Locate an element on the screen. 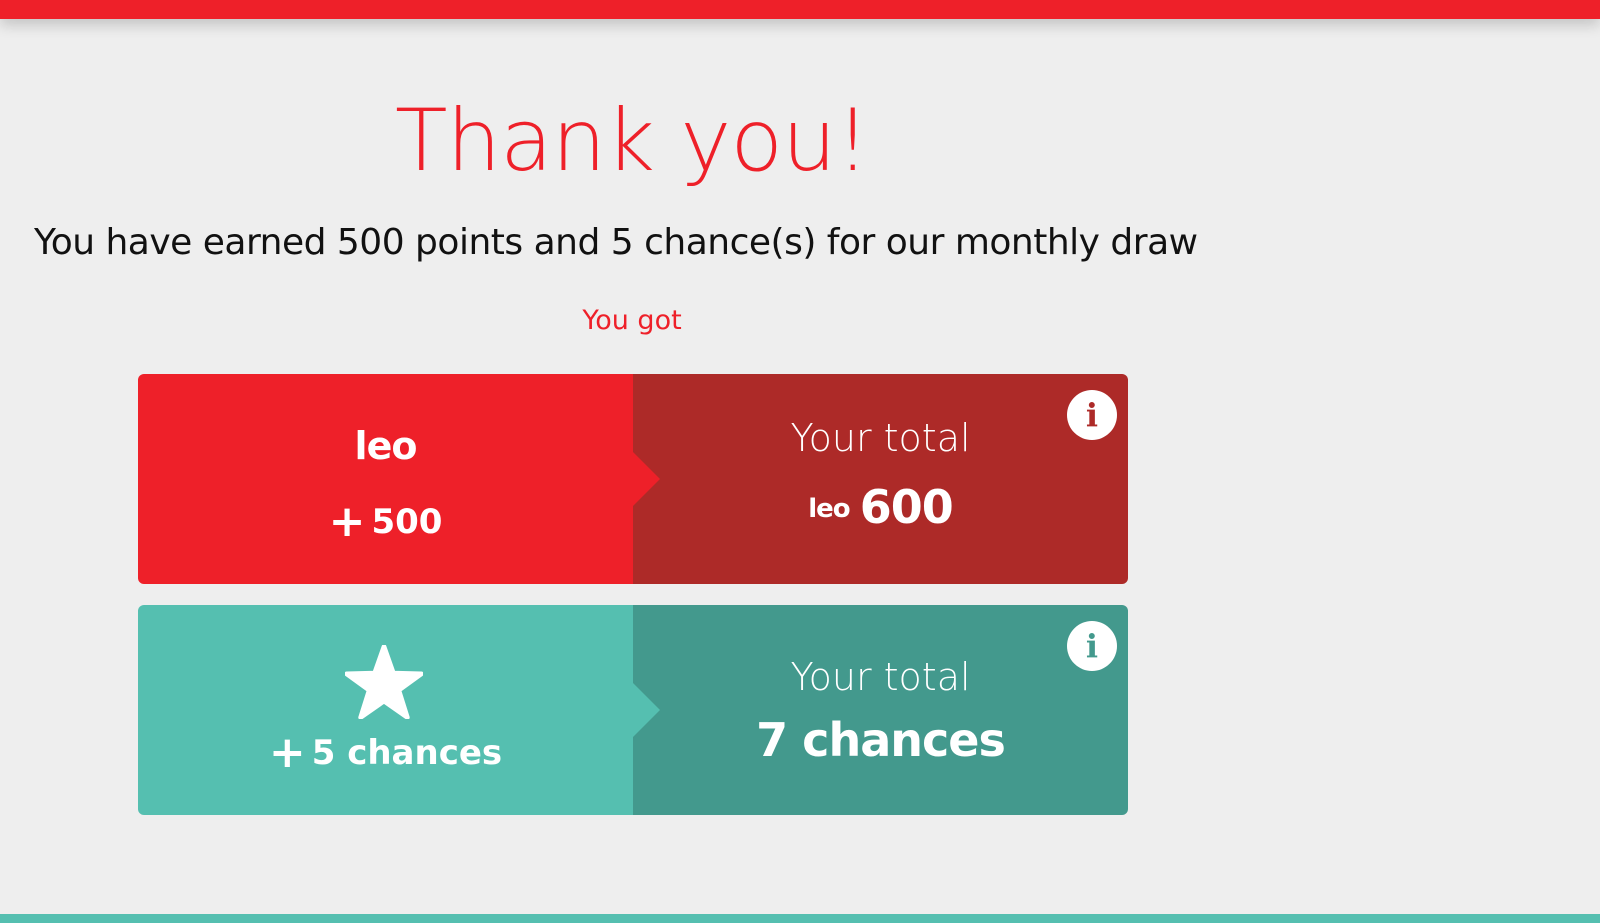 The height and width of the screenshot is (923, 1600). chances-total-label: Your total is located at coordinates (880, 677).